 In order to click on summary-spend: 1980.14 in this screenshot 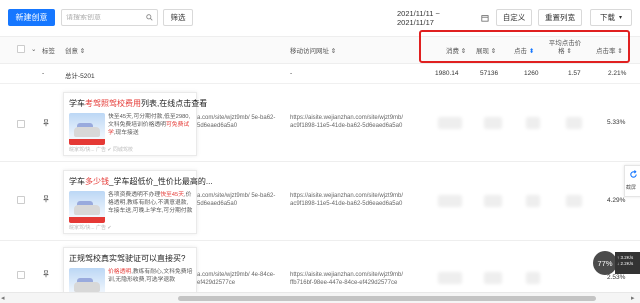, I will do `click(447, 73)`.